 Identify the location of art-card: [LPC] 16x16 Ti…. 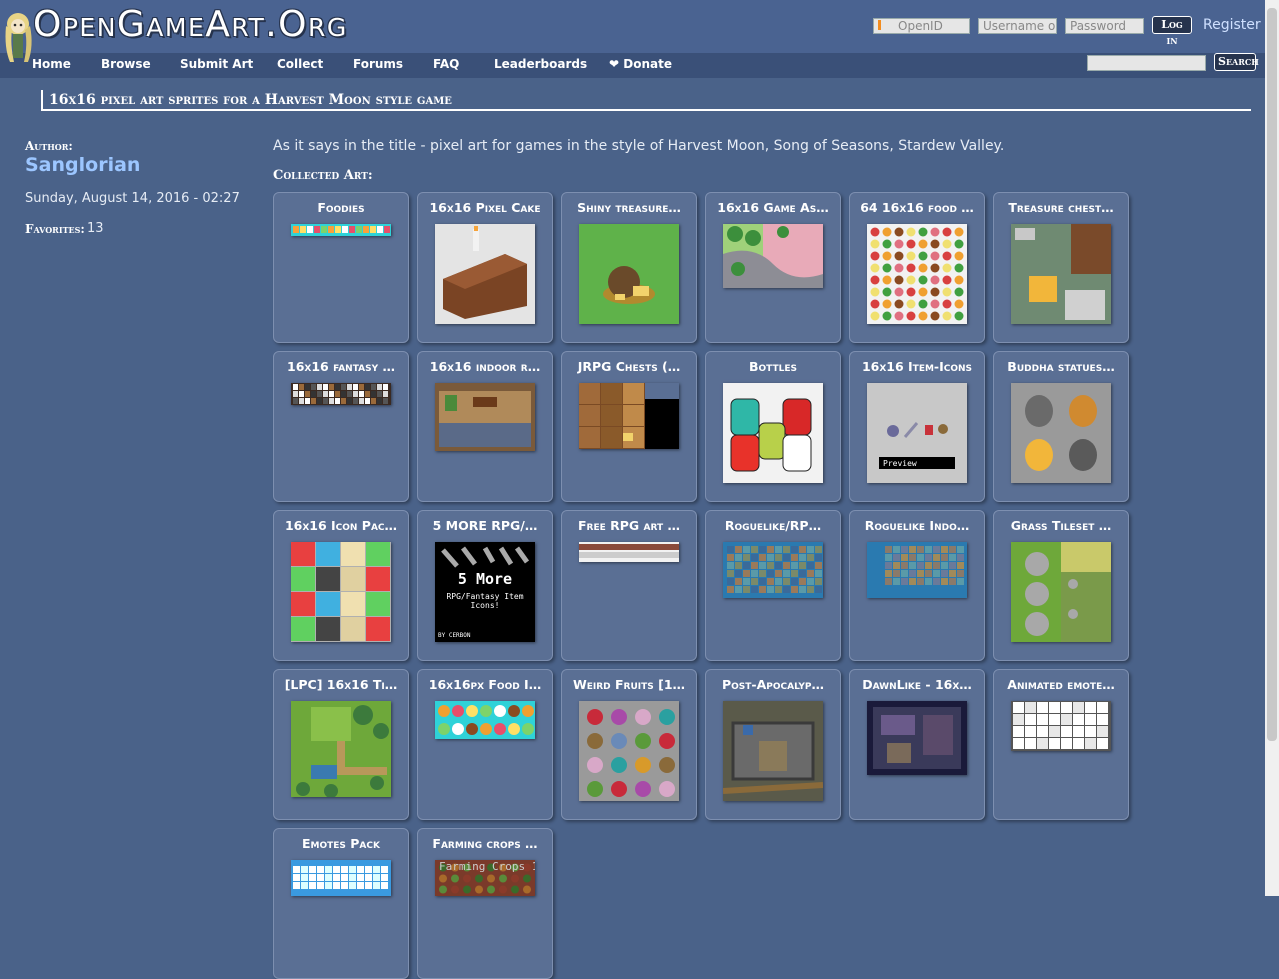
(341, 744).